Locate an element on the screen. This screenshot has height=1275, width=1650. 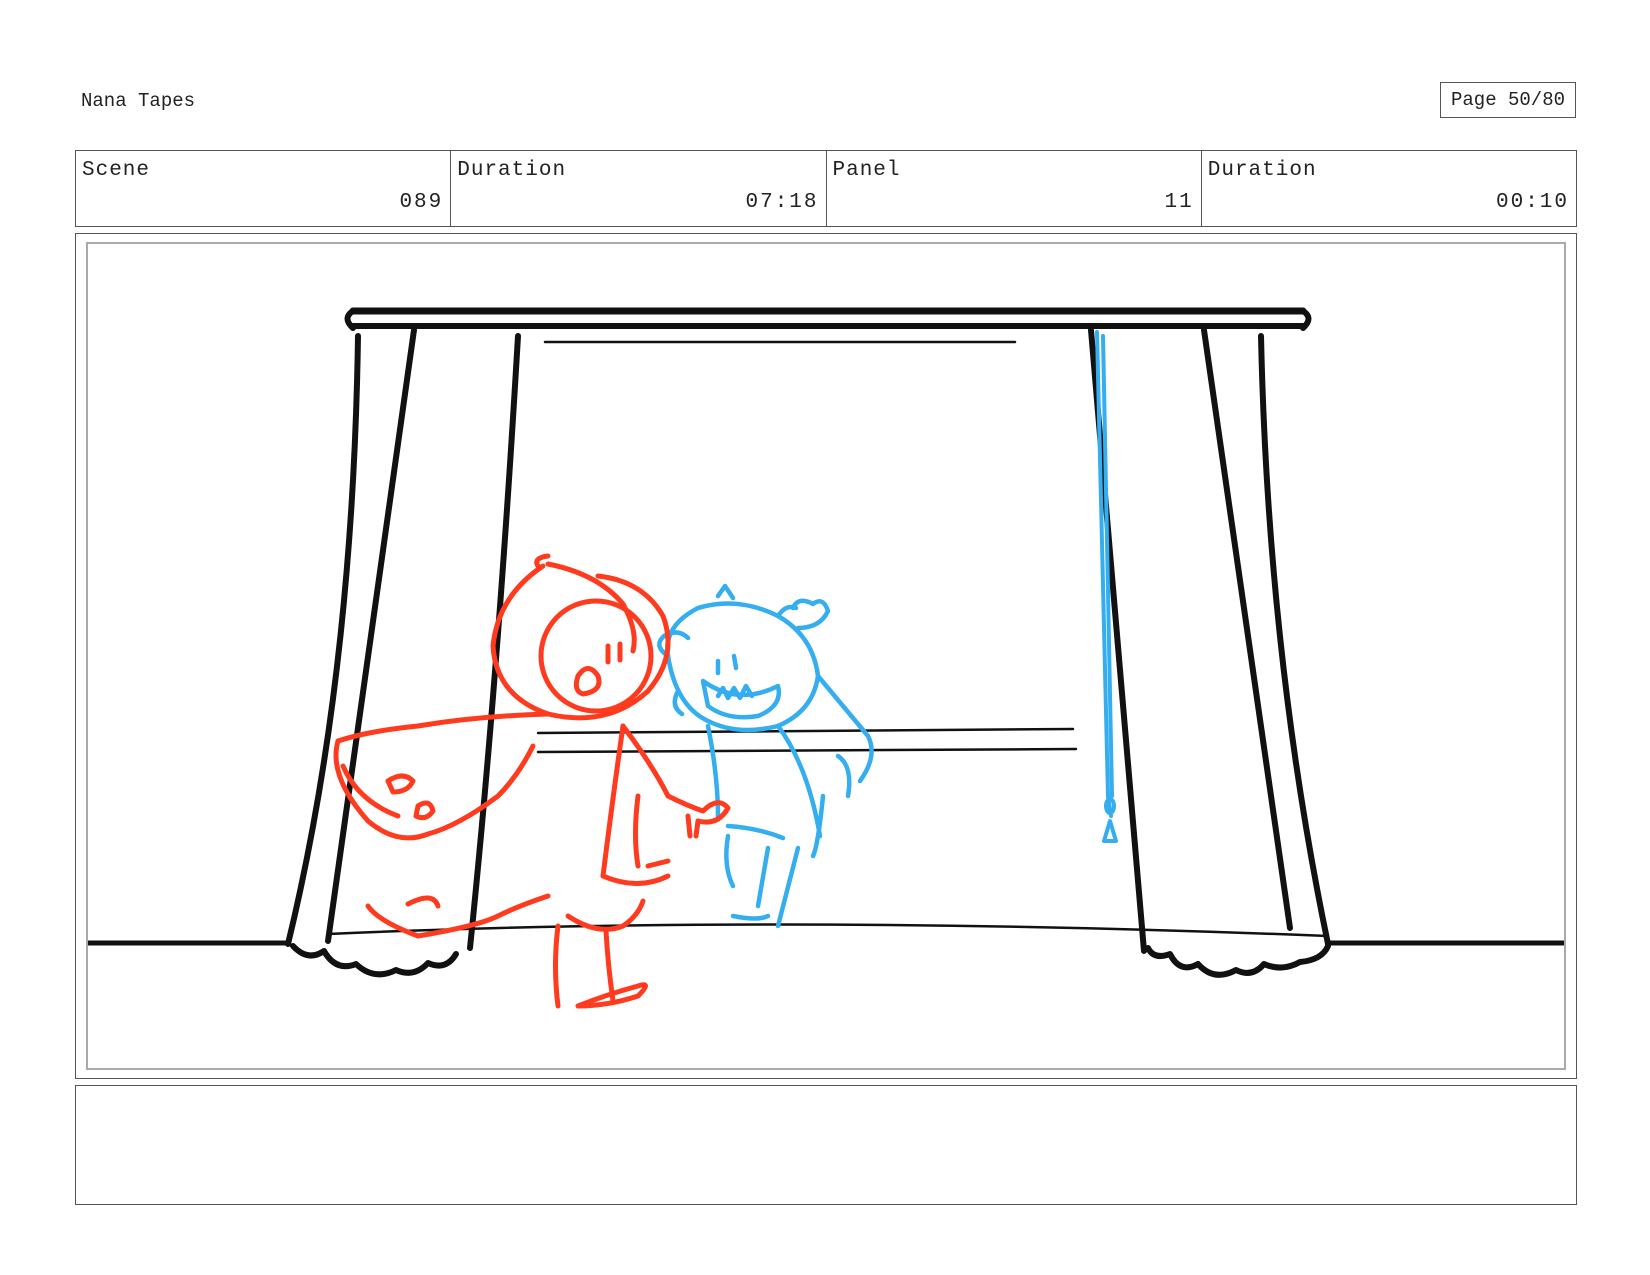
scene-value: 089 is located at coordinates (421, 202).